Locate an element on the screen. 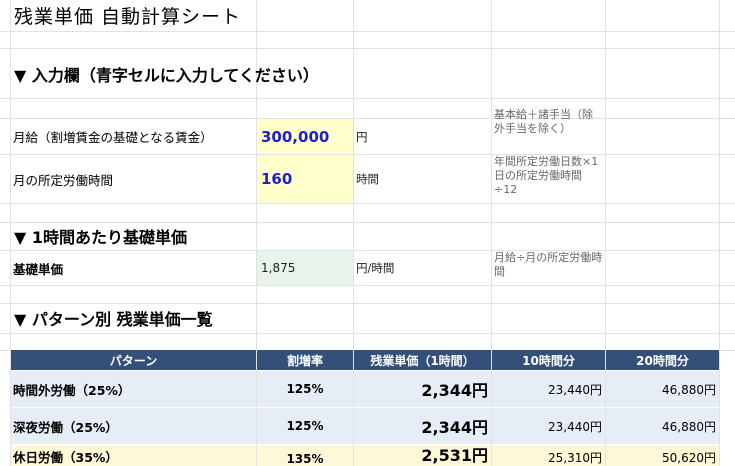  pattern-name-overtime: 時間外労働（25%） is located at coordinates (133, 389).